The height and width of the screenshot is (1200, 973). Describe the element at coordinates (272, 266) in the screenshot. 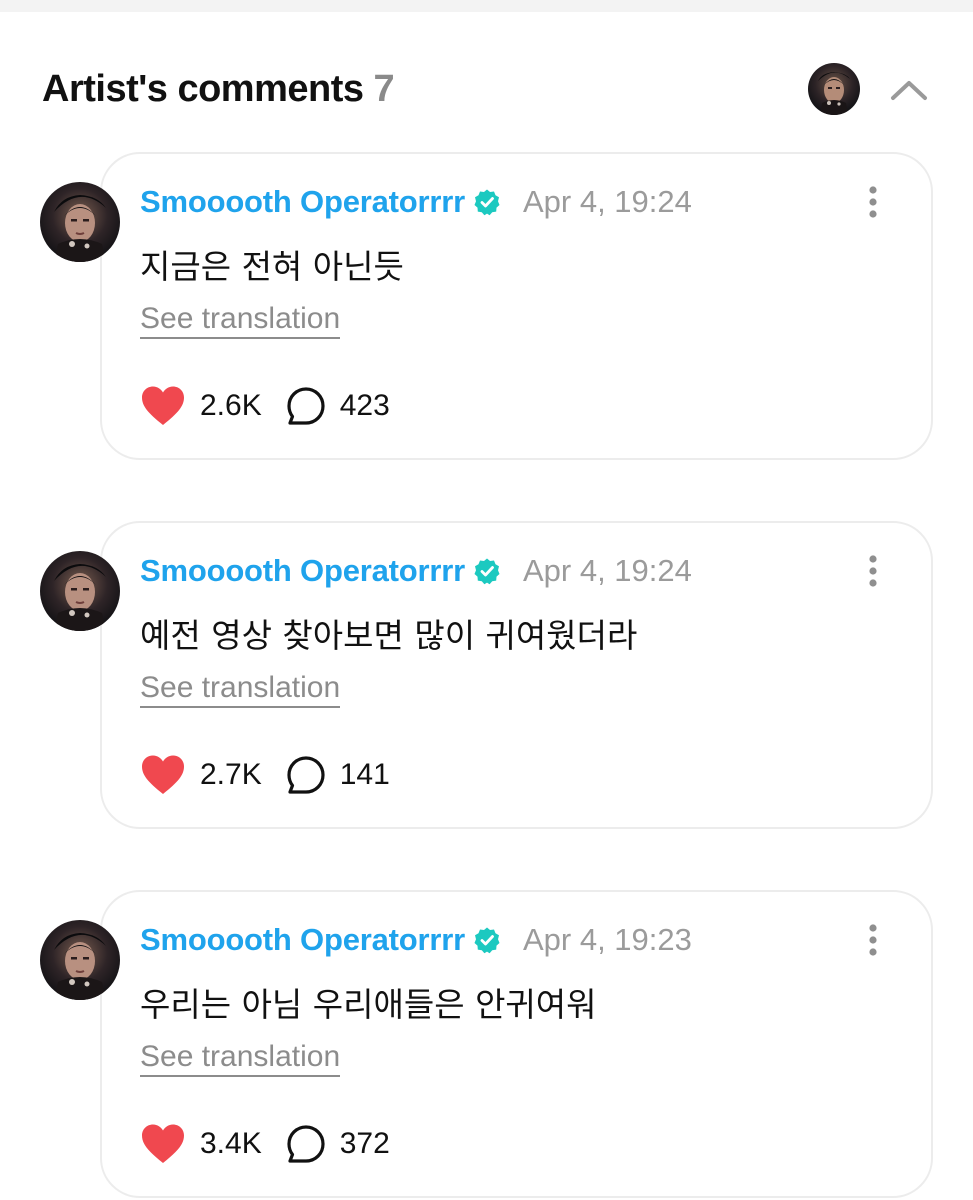

I see `comment-text: 지금은 전혀 아닌듯` at that location.